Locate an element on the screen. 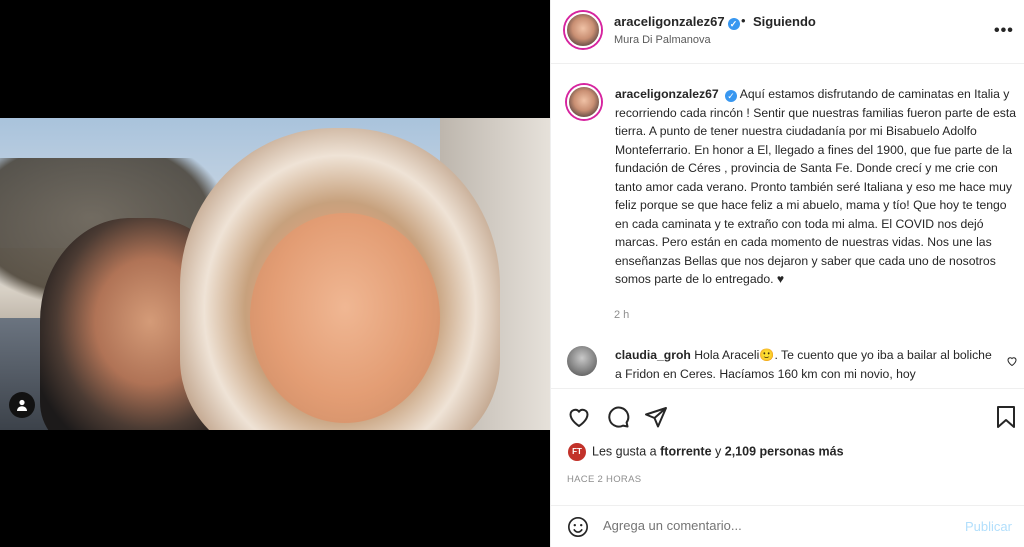  action-bar is located at coordinates (787, 415).